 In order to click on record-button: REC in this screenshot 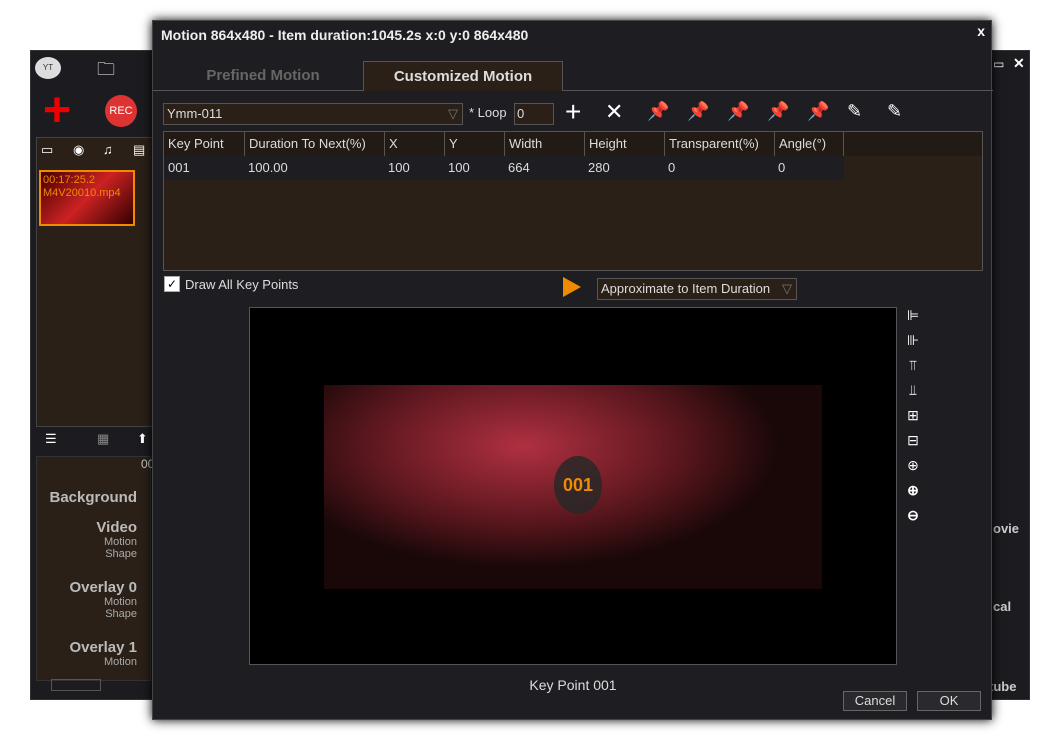, I will do `click(121, 111)`.